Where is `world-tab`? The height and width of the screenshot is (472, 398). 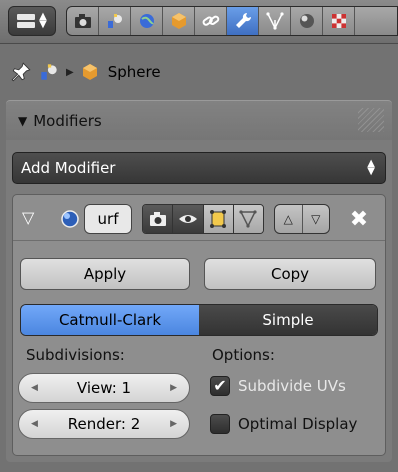 world-tab is located at coordinates (147, 21).